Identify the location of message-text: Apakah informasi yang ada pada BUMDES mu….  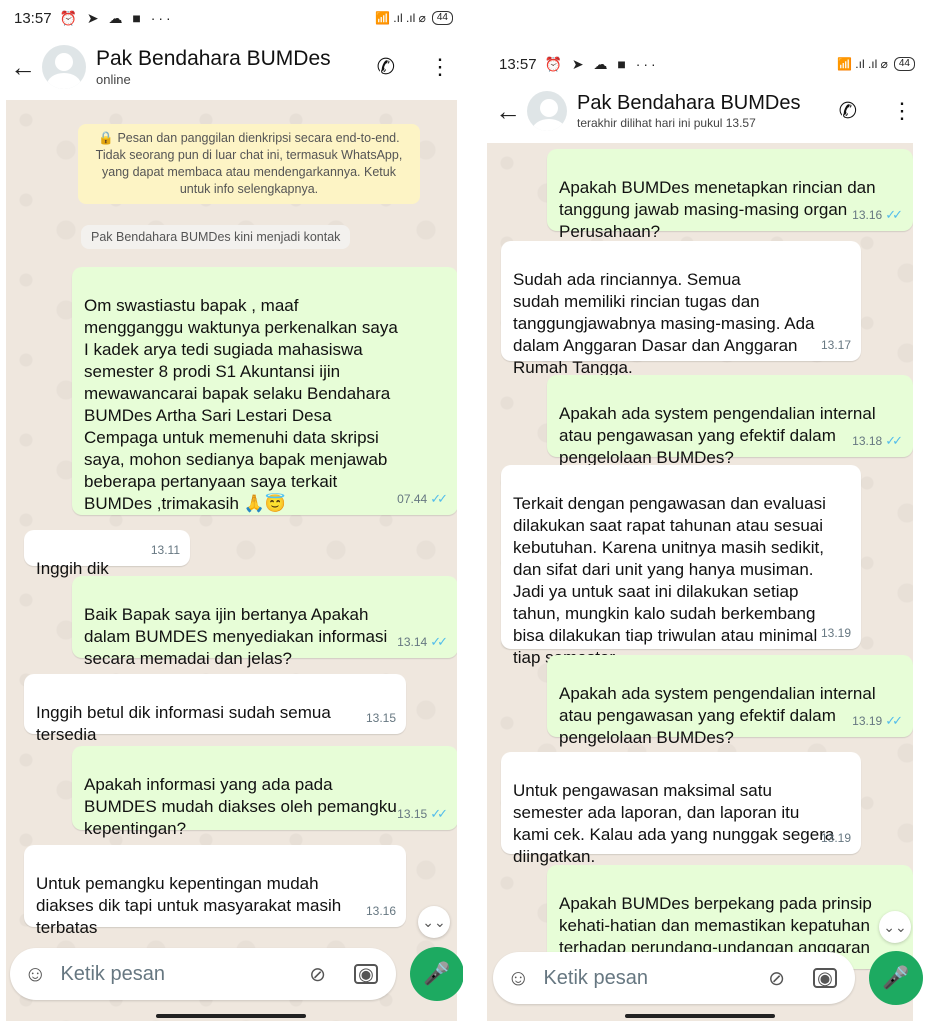
(240, 806).